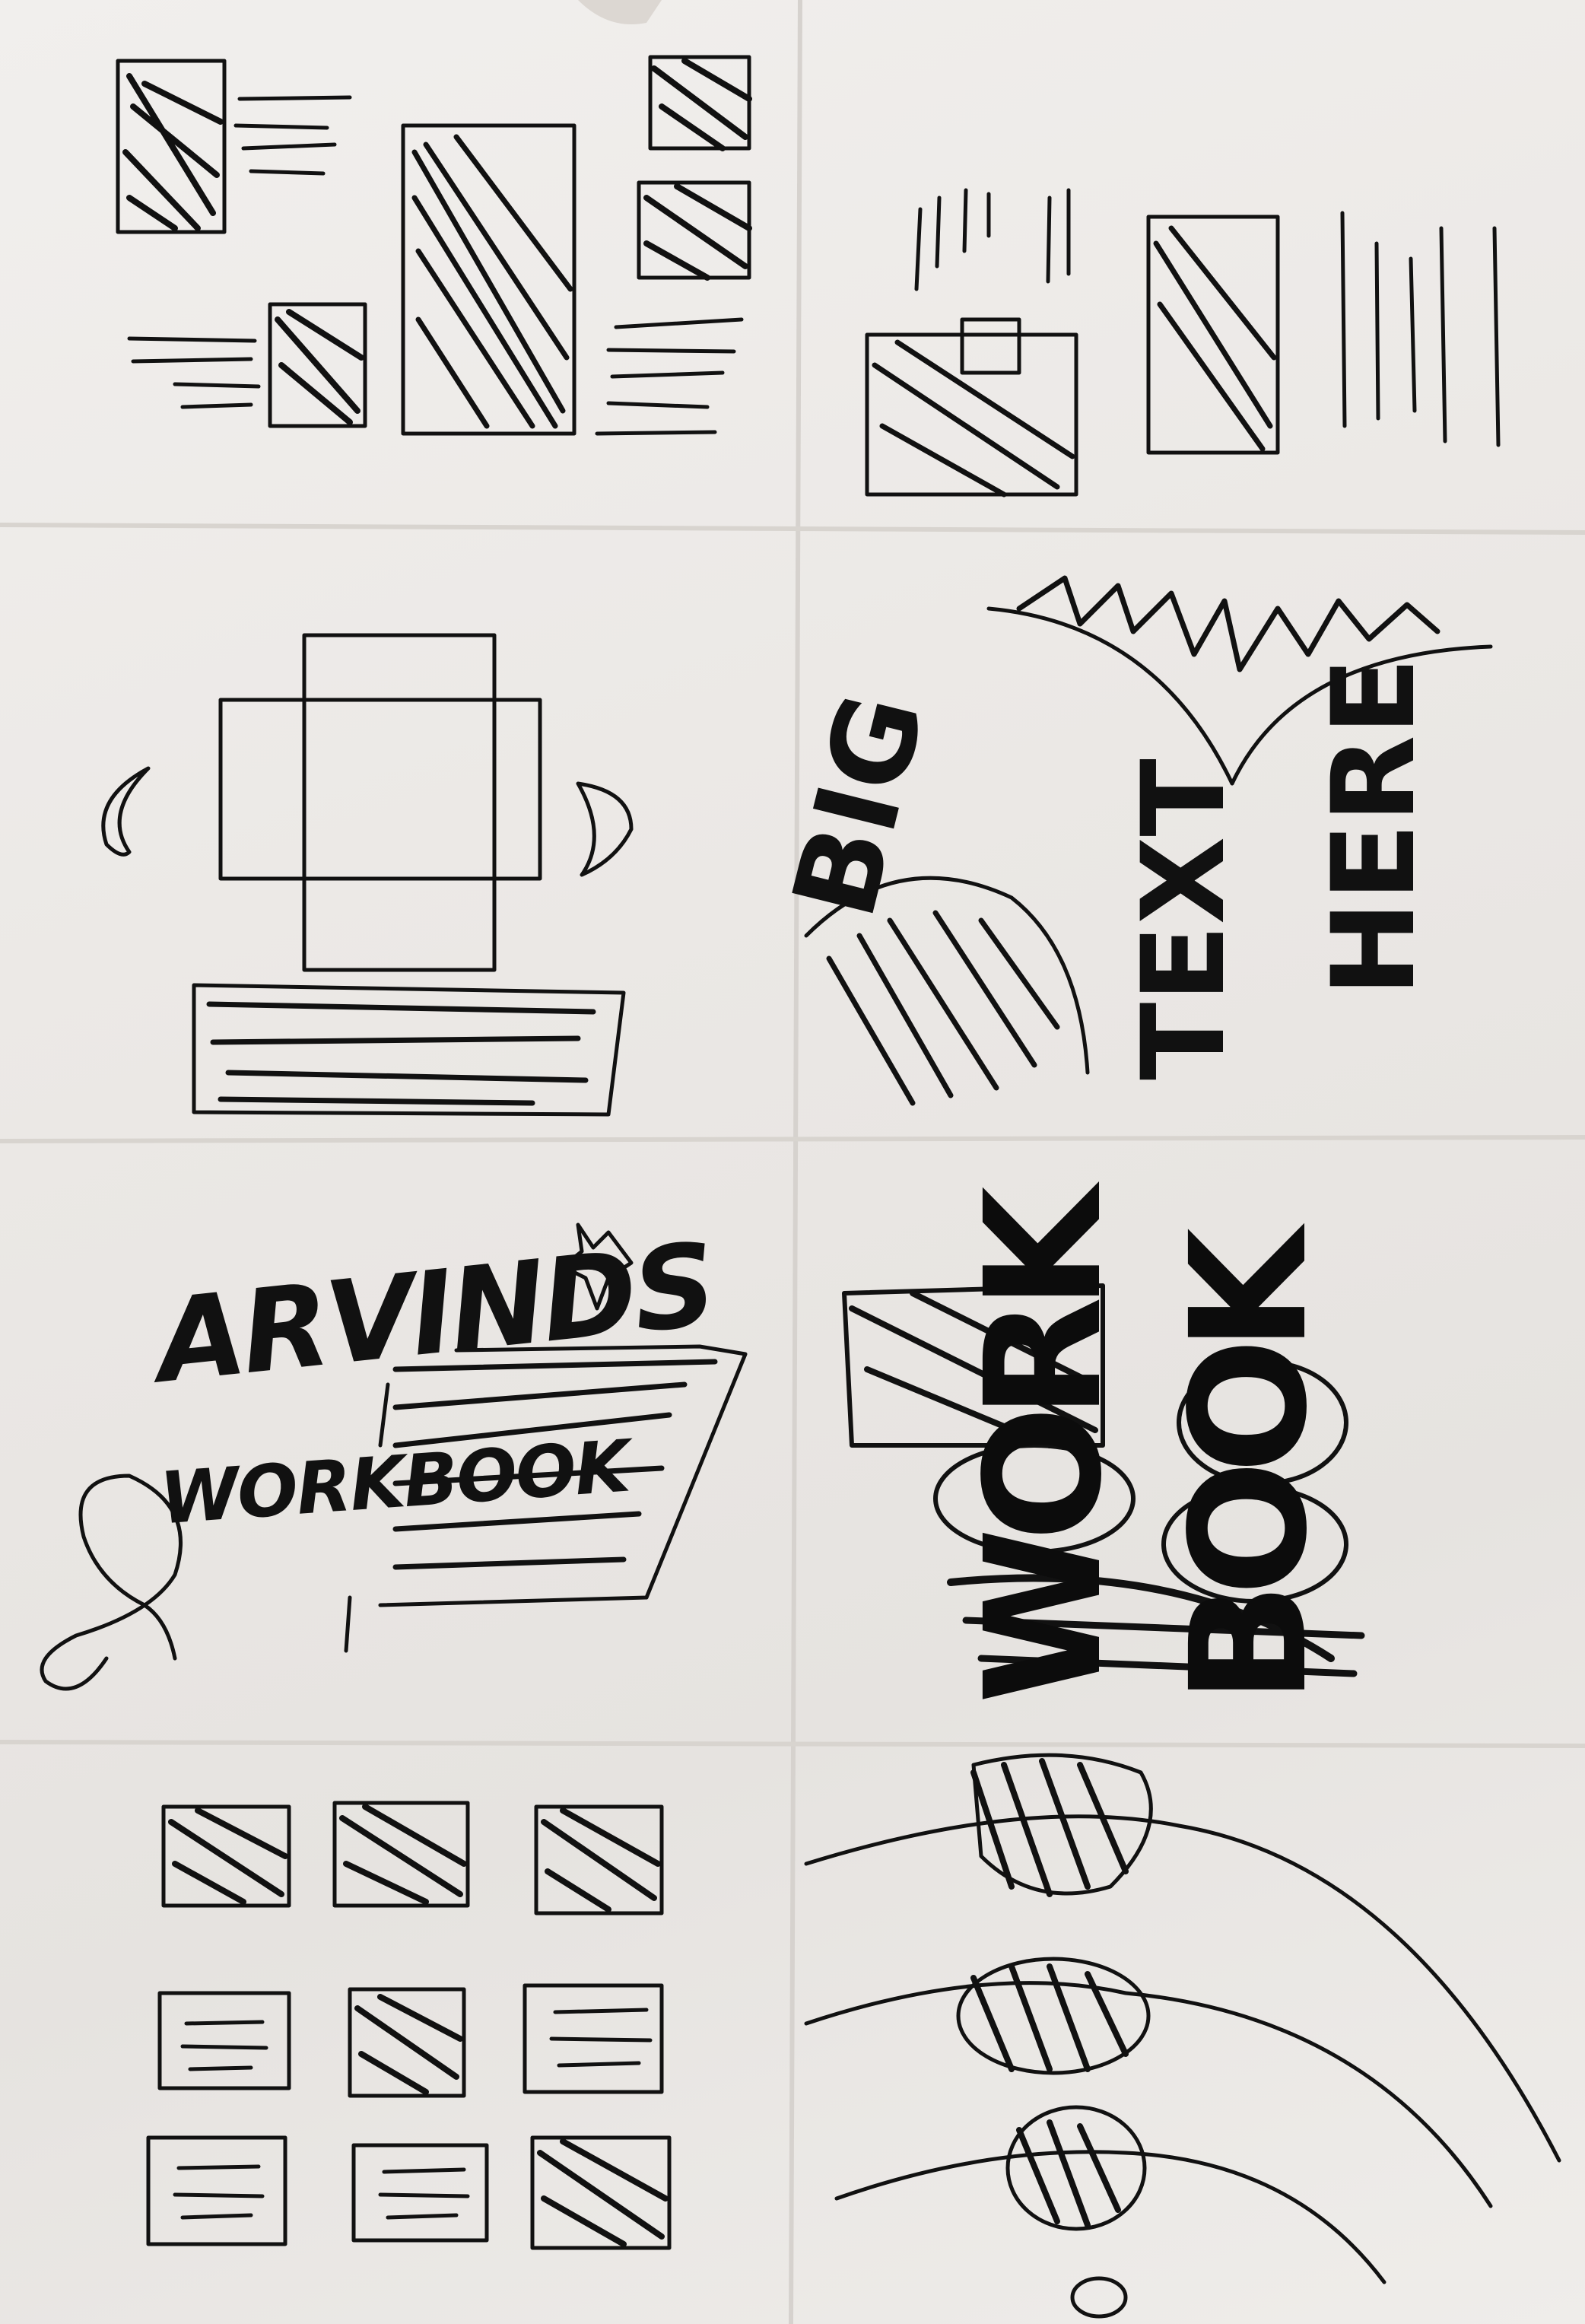 This screenshot has width=1585, height=2324. What do you see at coordinates (1184, 919) in the screenshot?
I see `big-text-word-2: TEXT` at bounding box center [1184, 919].